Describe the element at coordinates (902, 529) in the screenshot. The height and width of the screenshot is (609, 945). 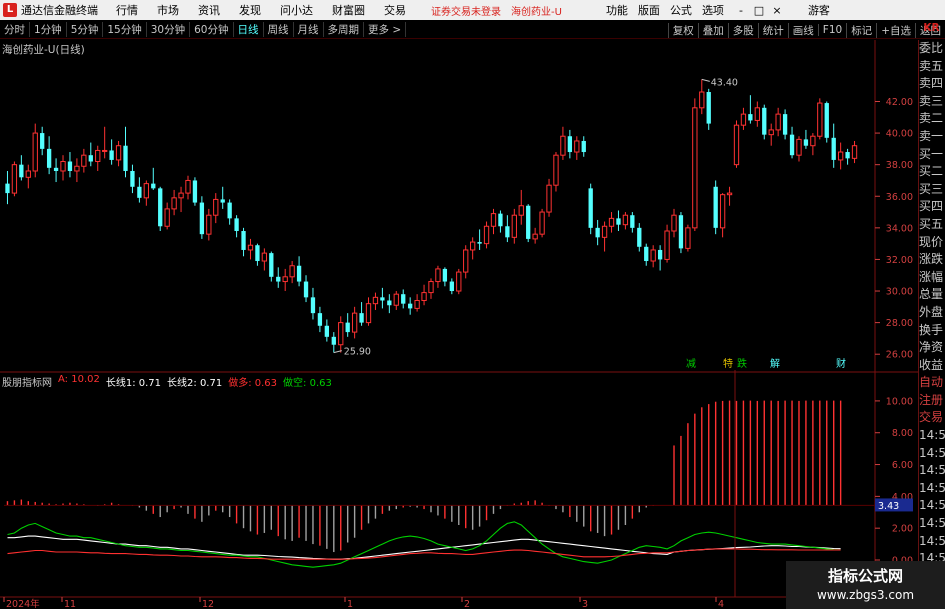
I see `indicator-axis-label: 2.00` at that location.